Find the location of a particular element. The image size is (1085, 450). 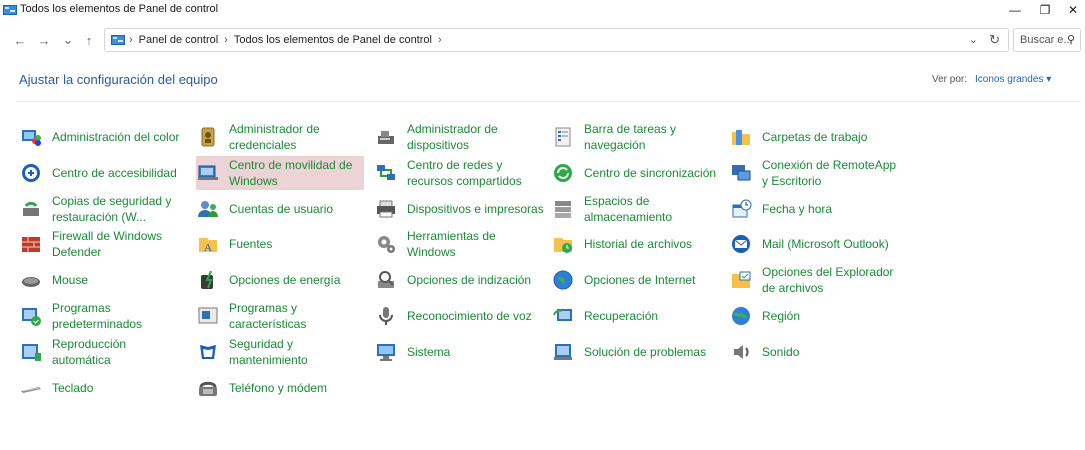

fonts-icon: A is located at coordinates (208, 246).